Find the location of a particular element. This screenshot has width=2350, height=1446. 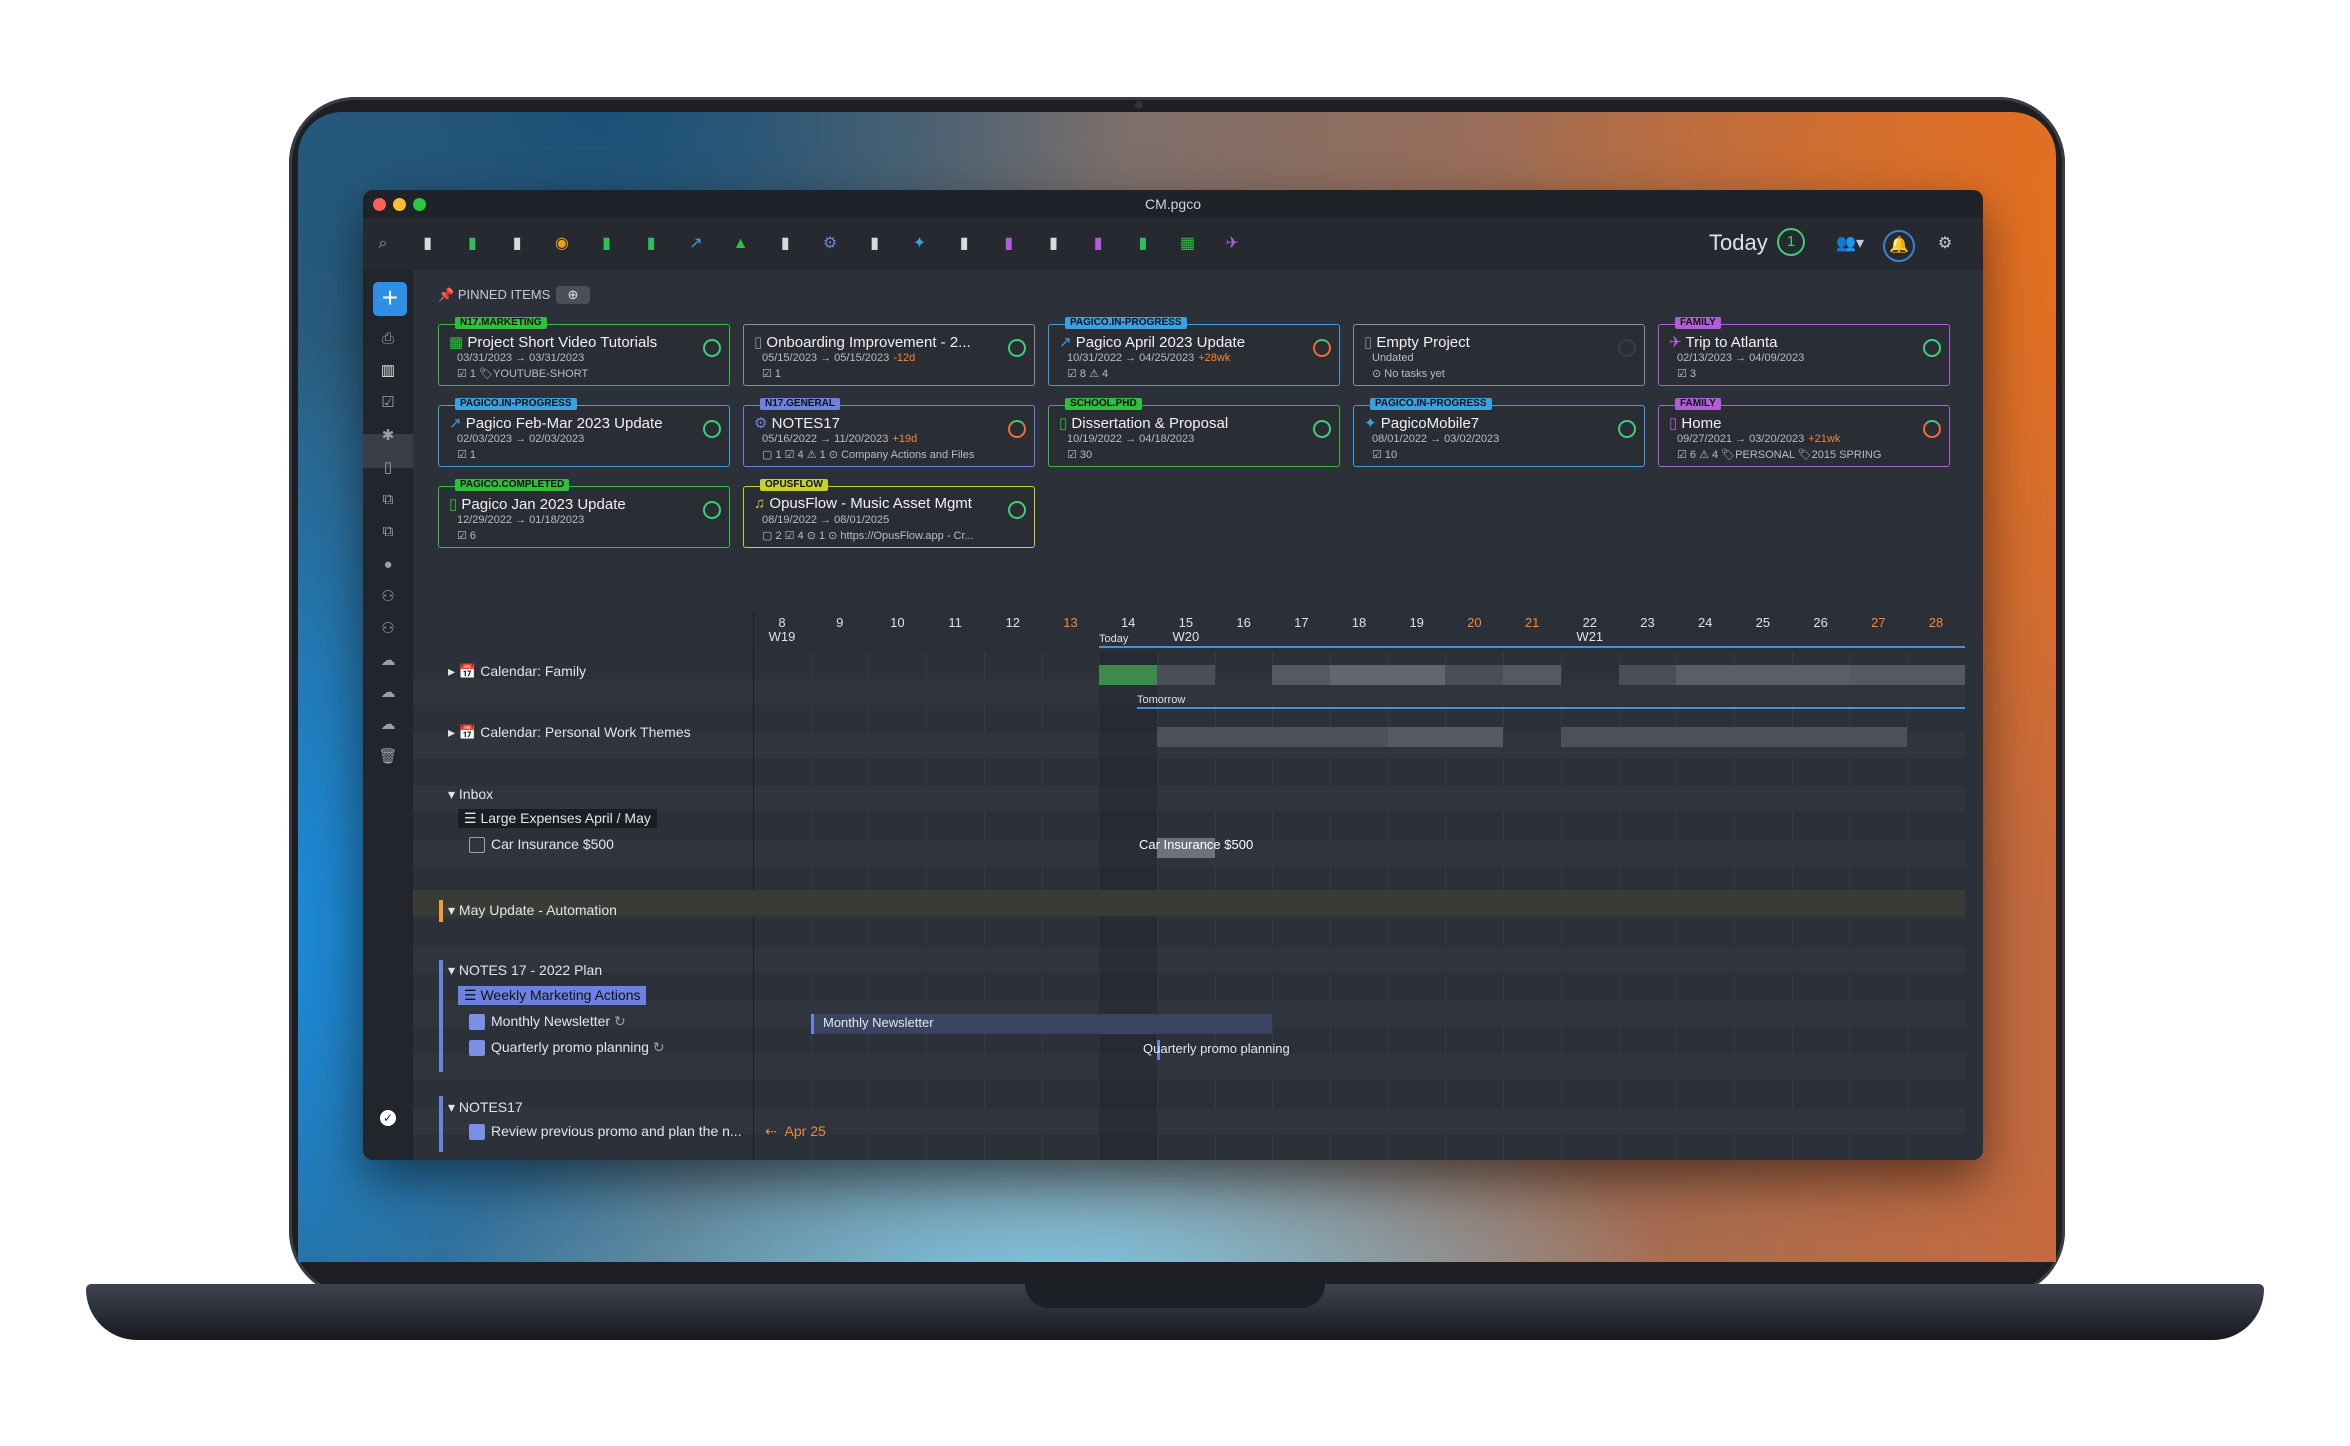

day-column-header: 11 is located at coordinates (955, 623).